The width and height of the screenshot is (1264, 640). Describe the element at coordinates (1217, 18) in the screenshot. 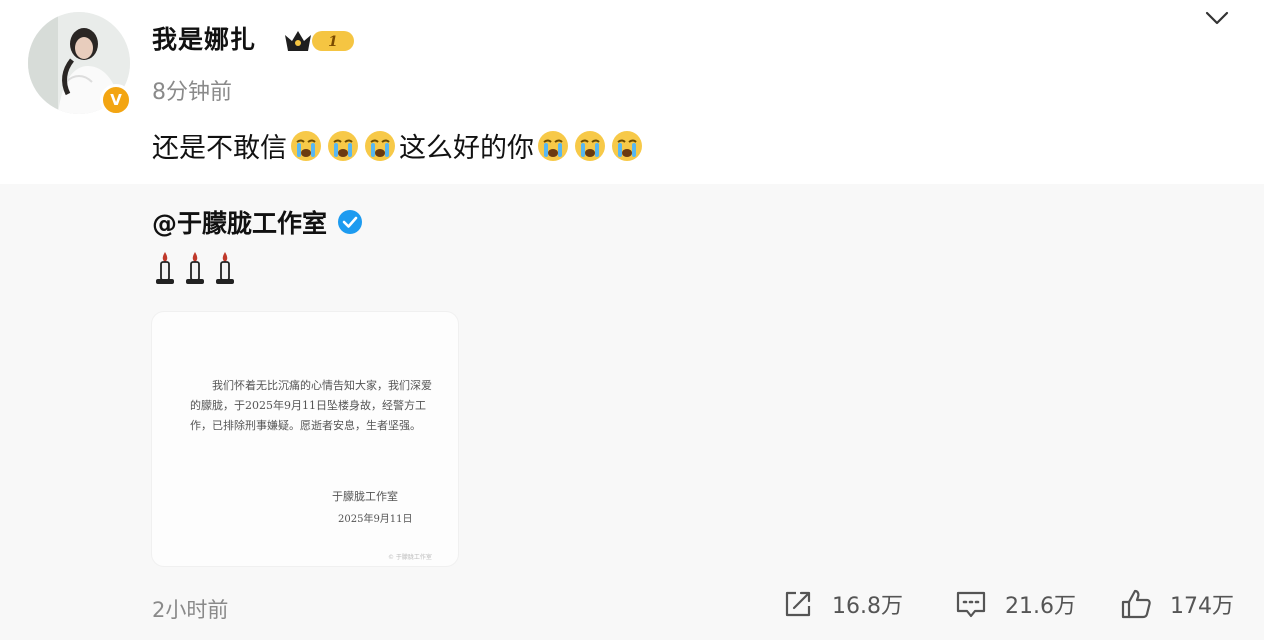

I see `chevron-down-icon` at that location.